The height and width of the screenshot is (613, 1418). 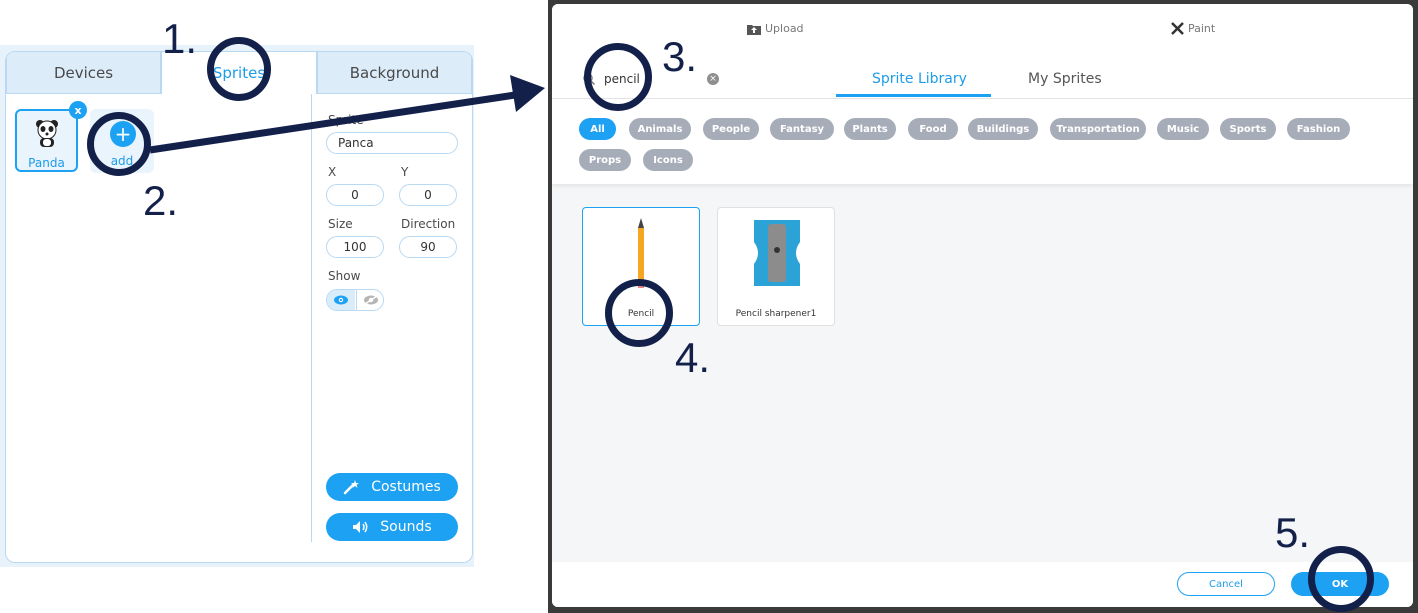 I want to click on annotation-step-3: 3., so click(x=680, y=56).